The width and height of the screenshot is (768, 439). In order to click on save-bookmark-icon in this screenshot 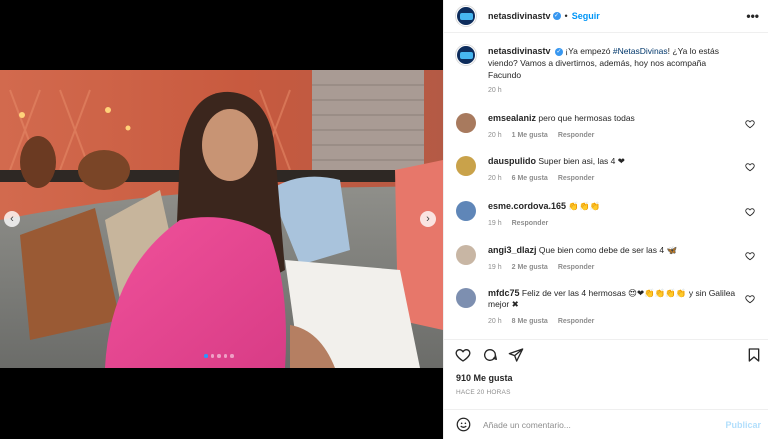, I will do `click(754, 355)`.